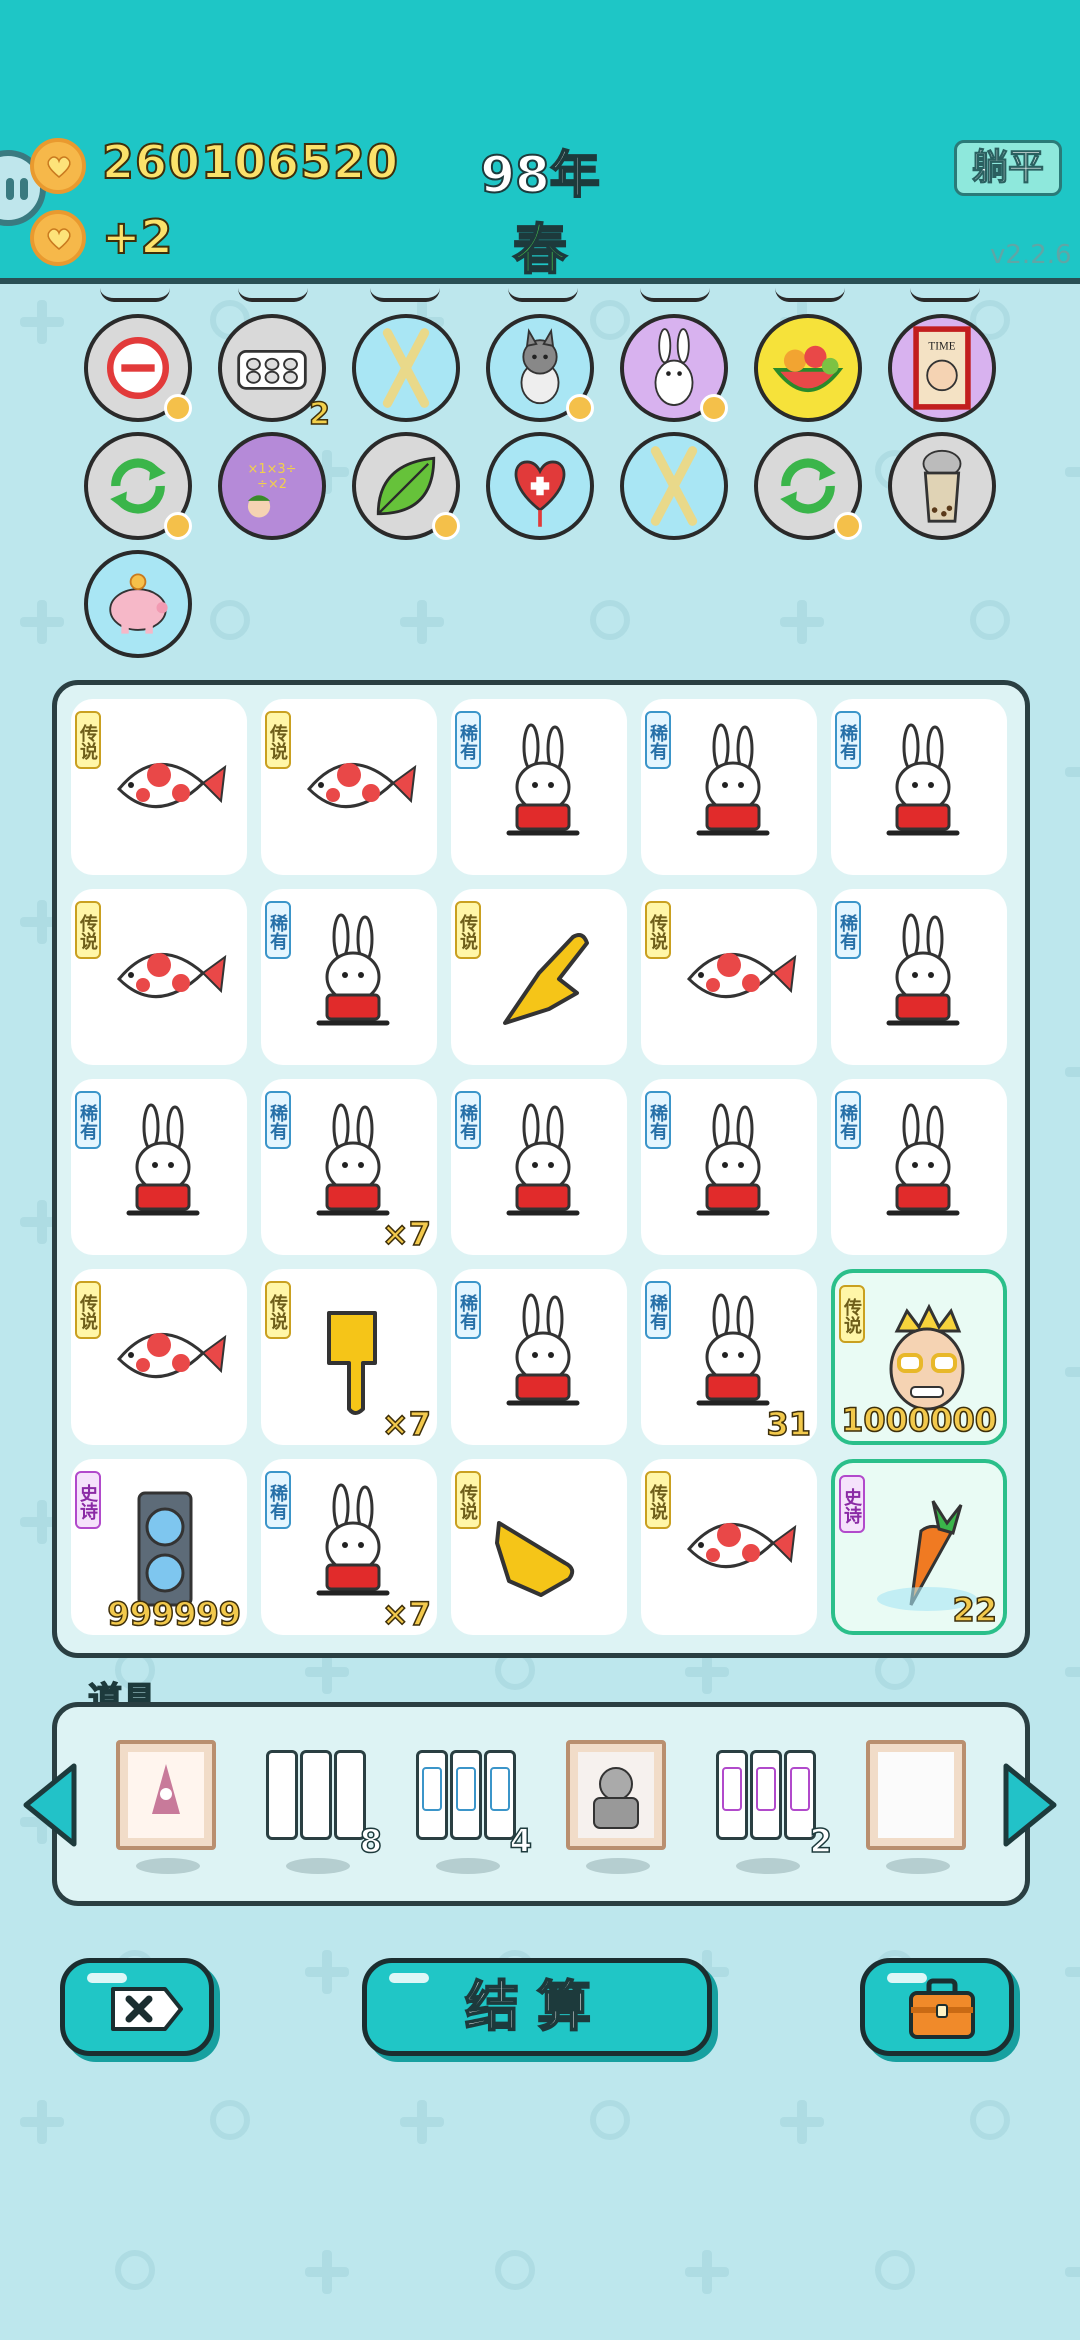  What do you see at coordinates (916, 1807) in the screenshot?
I see `blank-card-icon` at bounding box center [916, 1807].